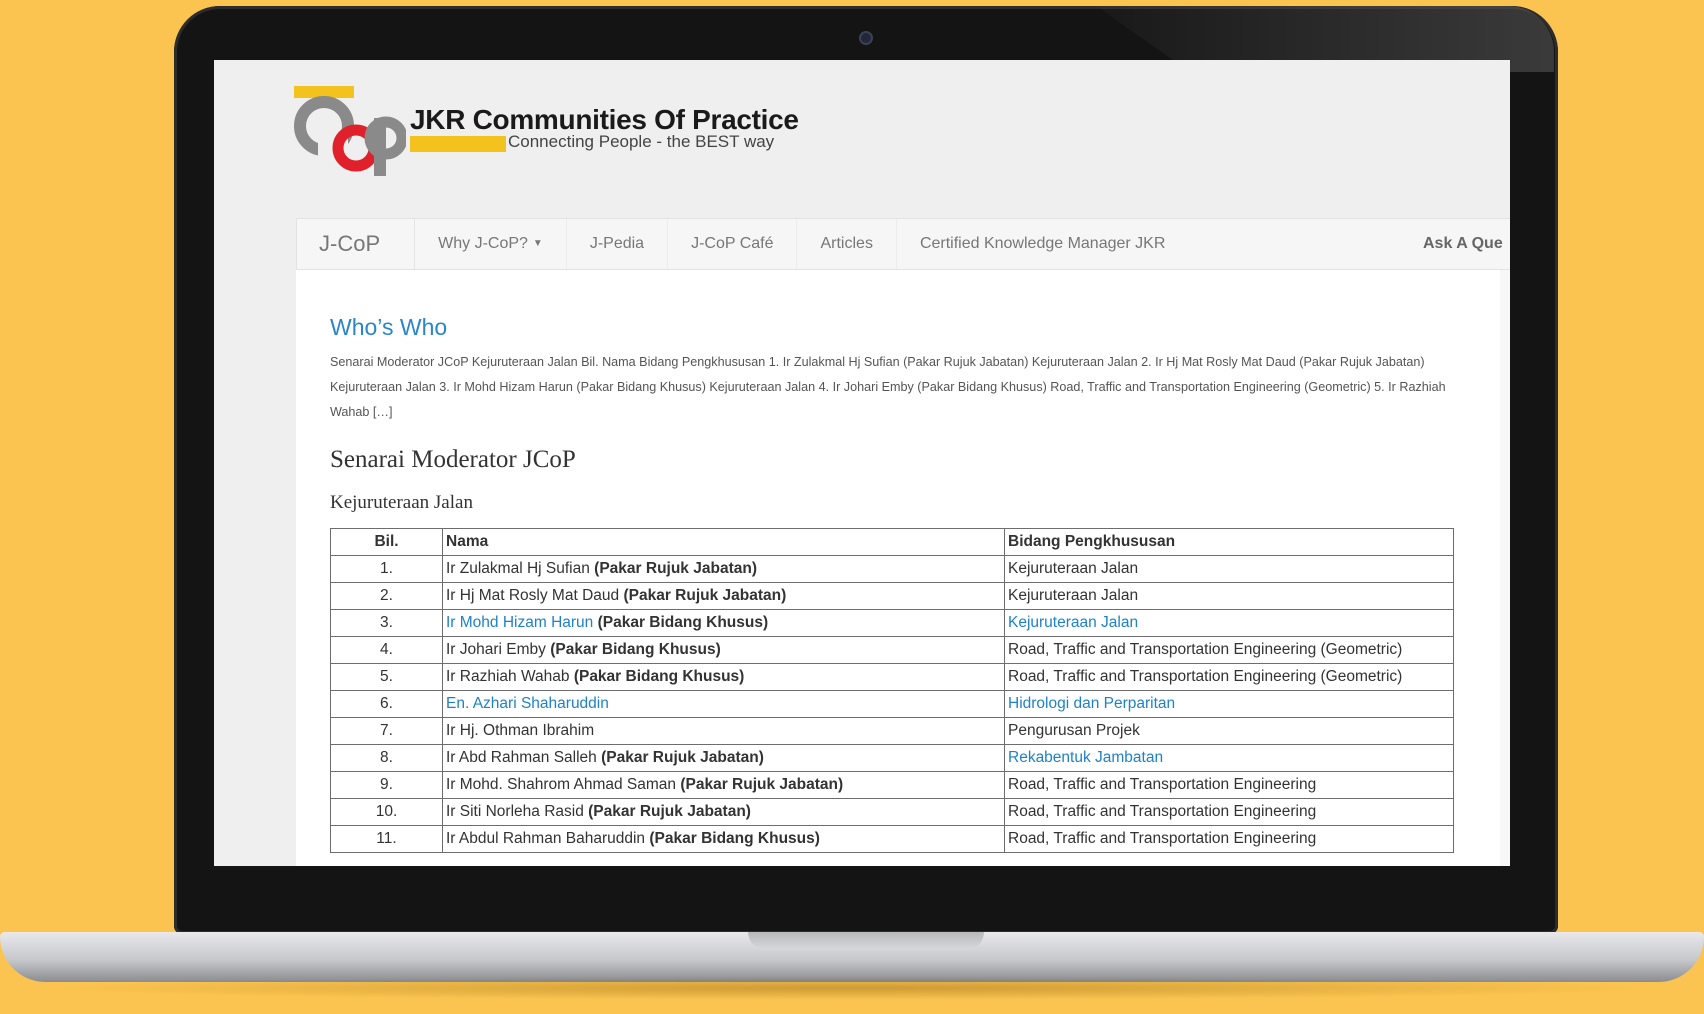  I want to click on cell-bil: 11., so click(386, 839).